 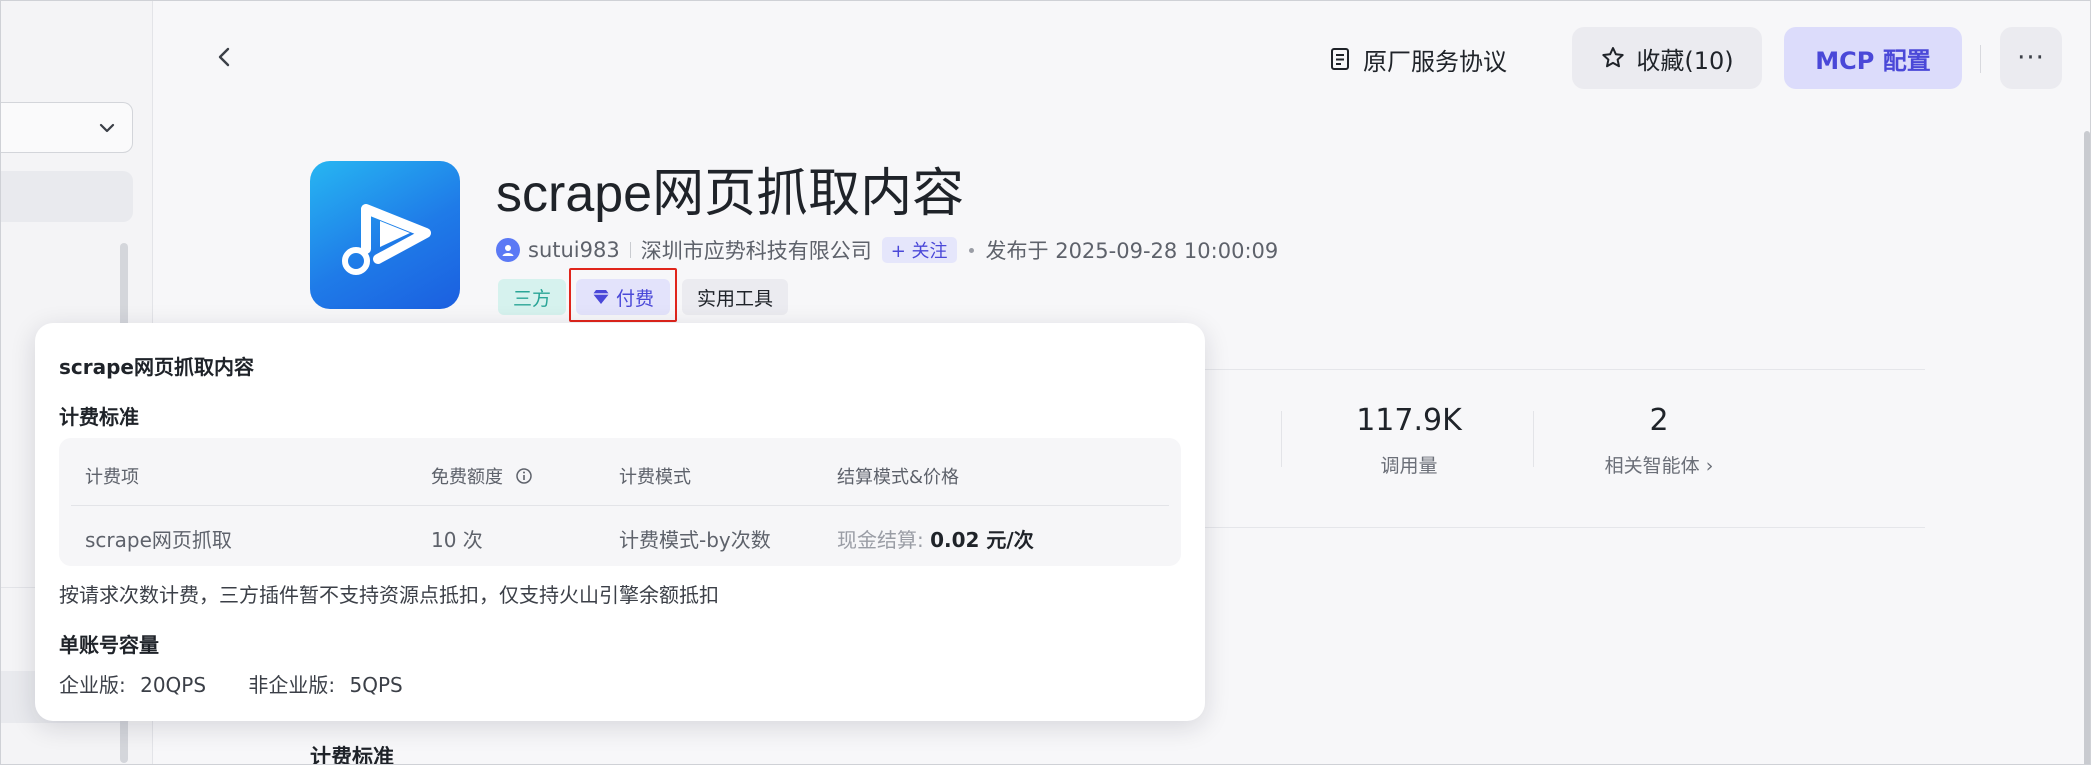 I want to click on stat-calls-value: 117.9K, so click(x=1409, y=420).